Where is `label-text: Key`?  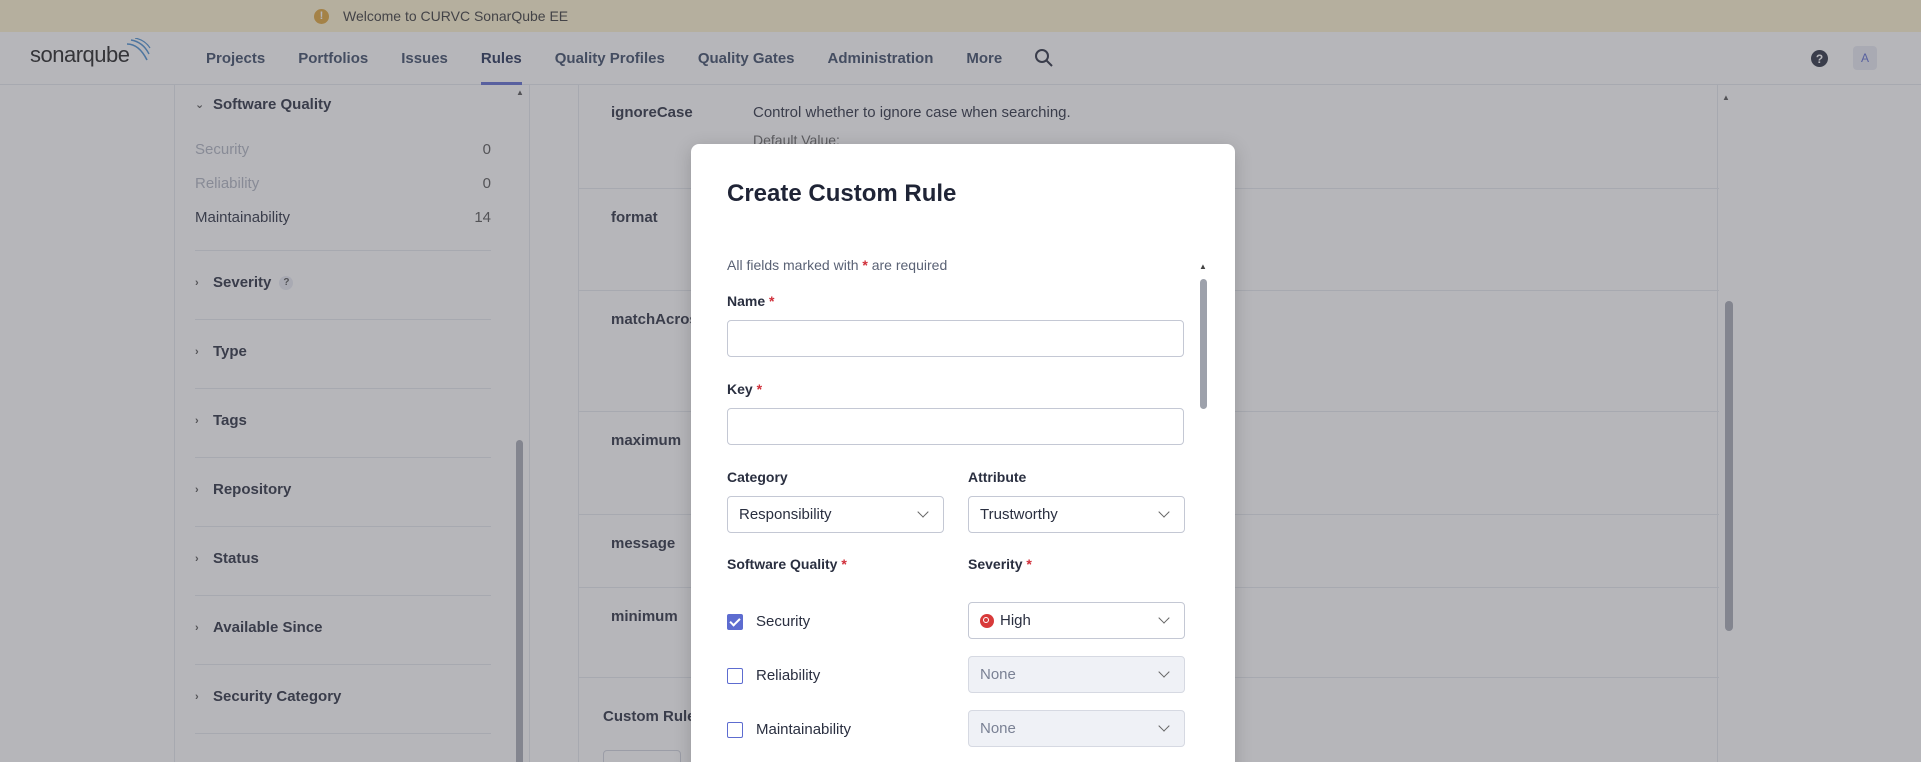
label-text: Key is located at coordinates (740, 389).